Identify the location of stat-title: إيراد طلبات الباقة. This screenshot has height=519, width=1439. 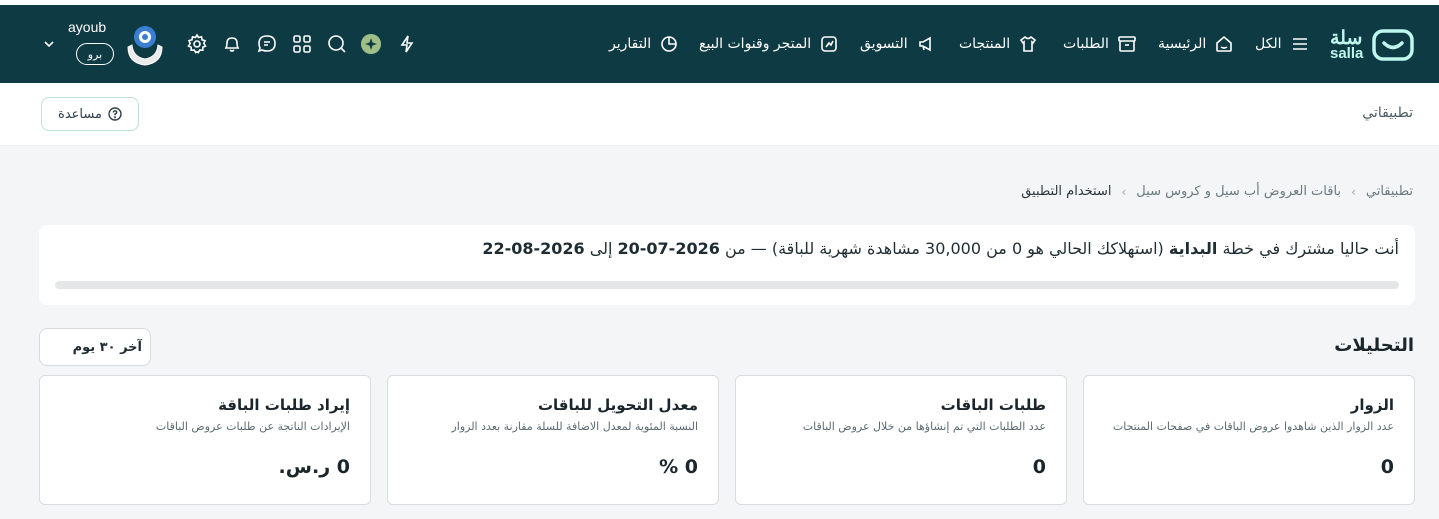
(284, 405).